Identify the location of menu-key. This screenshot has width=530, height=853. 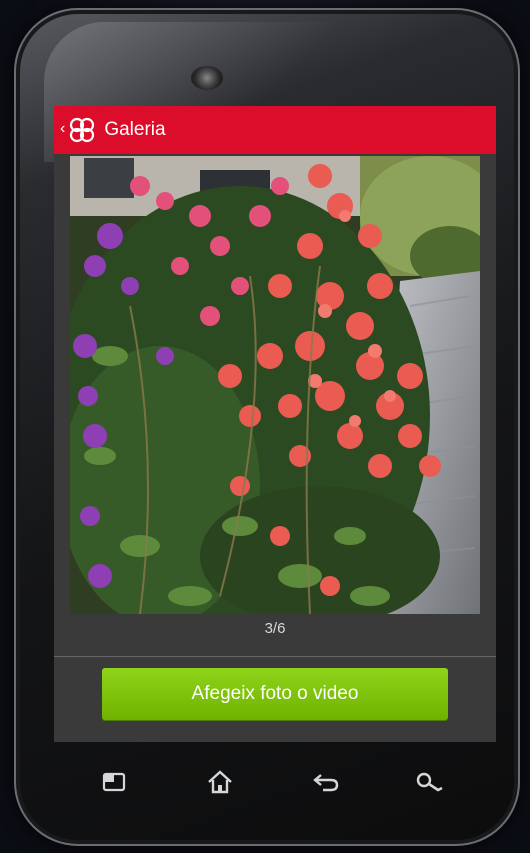
(114, 782).